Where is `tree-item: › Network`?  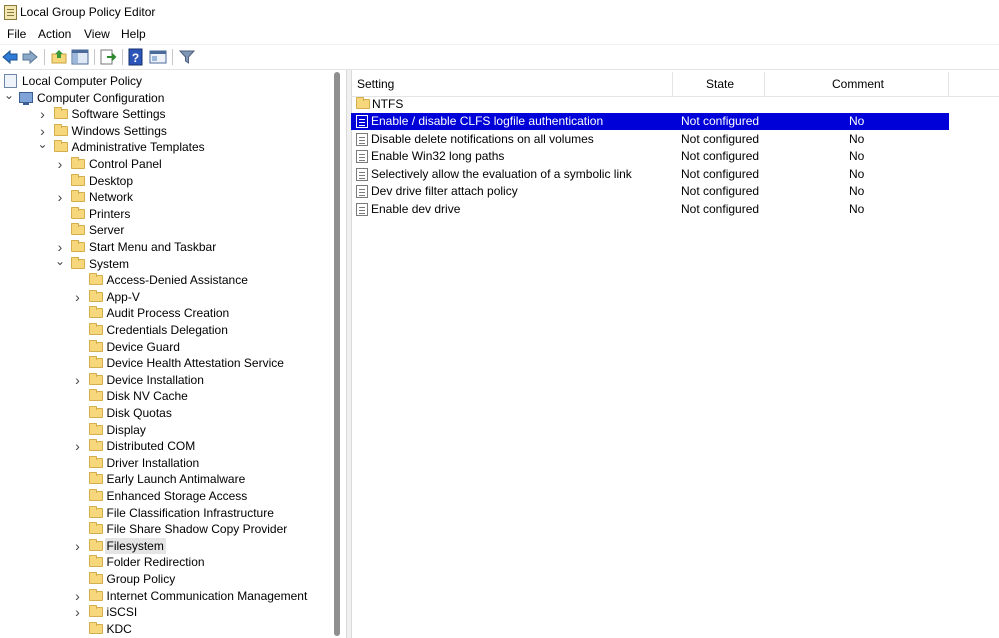
tree-item: › Network is located at coordinates (165, 197).